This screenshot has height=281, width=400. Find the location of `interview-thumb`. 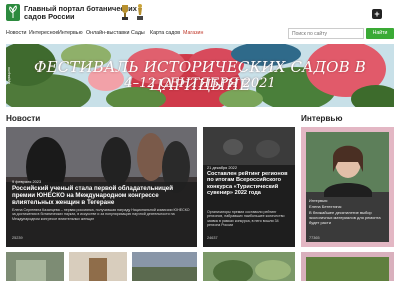

interview-thumb is located at coordinates (347, 266).